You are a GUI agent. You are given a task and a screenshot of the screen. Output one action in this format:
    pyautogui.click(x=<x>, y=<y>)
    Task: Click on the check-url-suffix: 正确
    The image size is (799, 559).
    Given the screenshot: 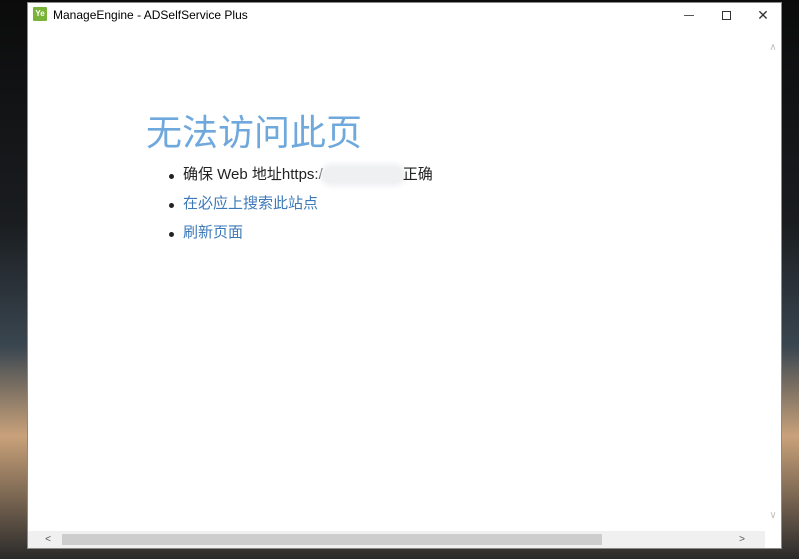 What is the action you would take?
    pyautogui.click(x=417, y=174)
    